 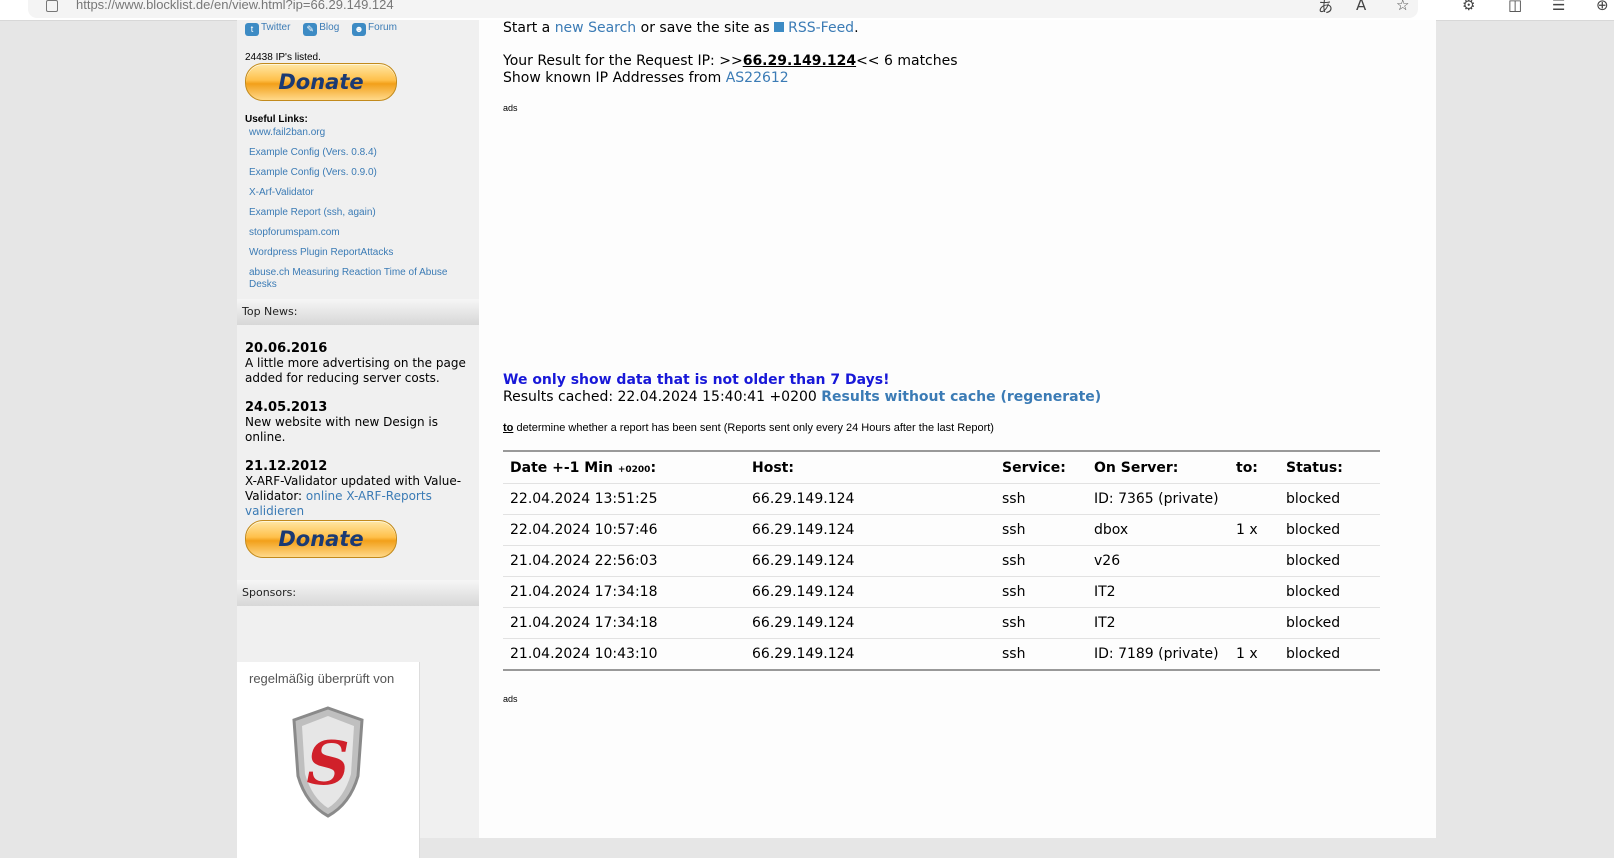 What do you see at coordinates (286, 407) in the screenshot?
I see `news-date: 24.05.2013` at bounding box center [286, 407].